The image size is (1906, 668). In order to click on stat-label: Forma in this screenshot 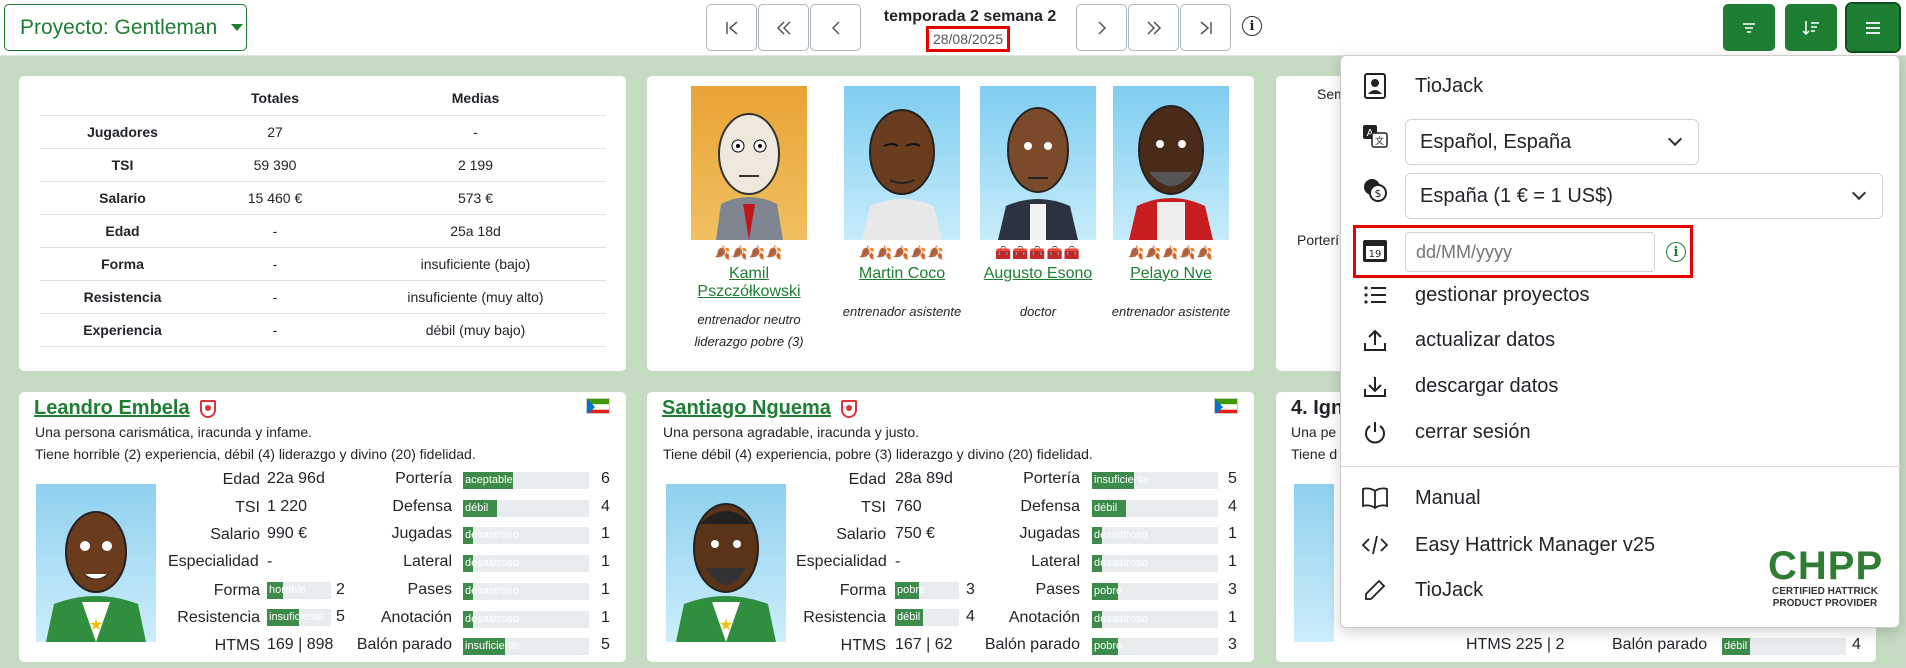, I will do `click(236, 590)`.